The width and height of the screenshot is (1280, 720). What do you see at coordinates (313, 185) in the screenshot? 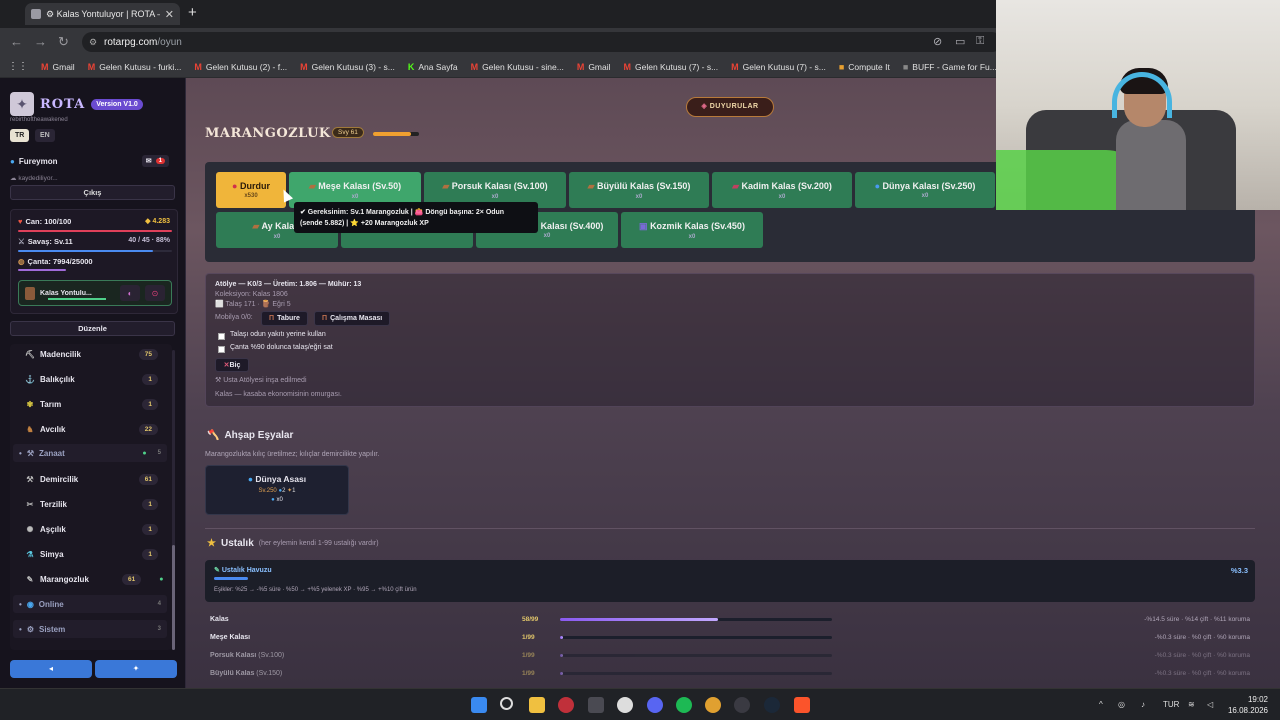
I see `plank-icon: ▰` at bounding box center [313, 185].